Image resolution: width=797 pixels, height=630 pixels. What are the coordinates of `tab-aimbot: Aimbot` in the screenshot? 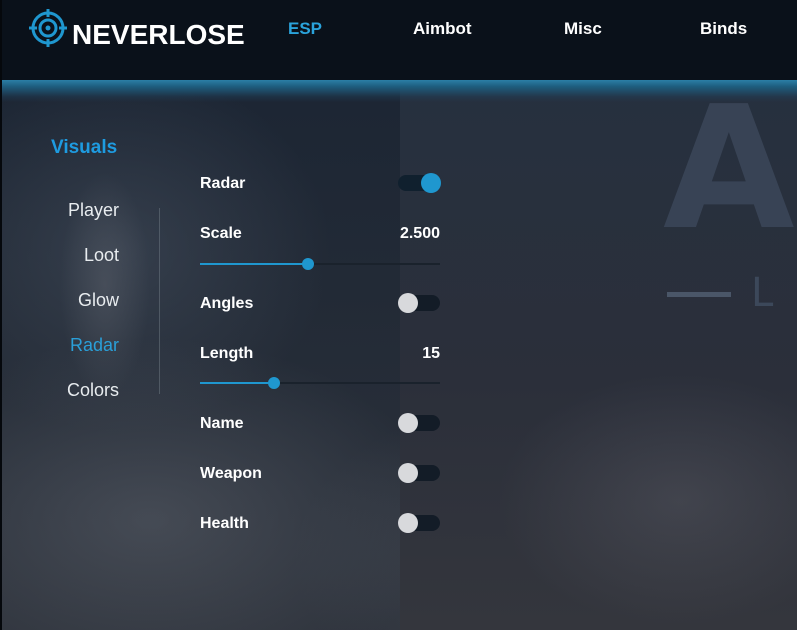 It's located at (442, 29).